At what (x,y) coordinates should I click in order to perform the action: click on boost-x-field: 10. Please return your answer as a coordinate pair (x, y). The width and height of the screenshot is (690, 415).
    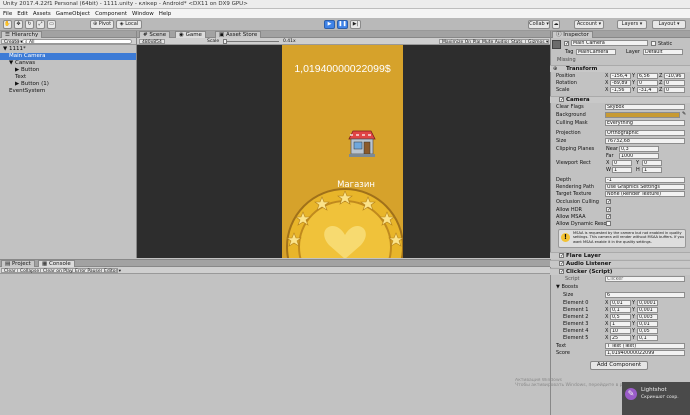
    Looking at the image, I should click on (620, 331).